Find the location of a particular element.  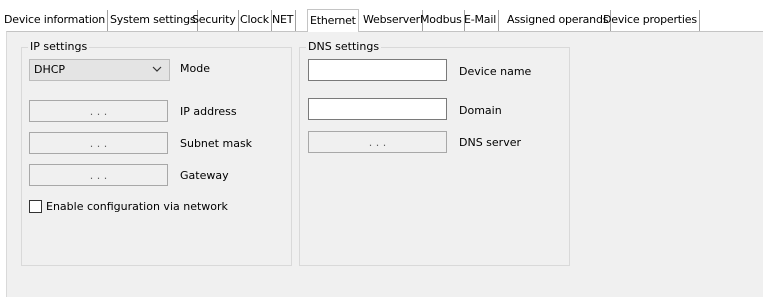

enable-network-config-checkbox is located at coordinates (35, 206).